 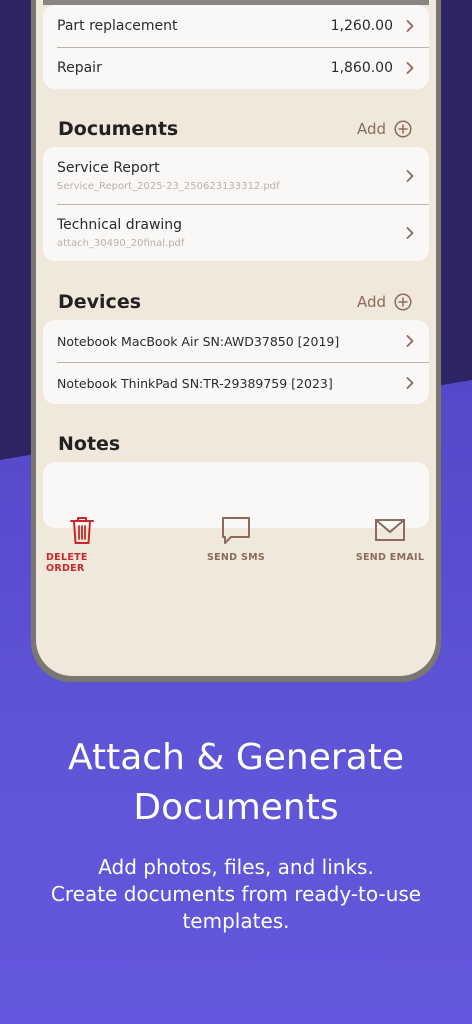 I want to click on send-sms-button: SEND SMS, so click(x=236, y=538).